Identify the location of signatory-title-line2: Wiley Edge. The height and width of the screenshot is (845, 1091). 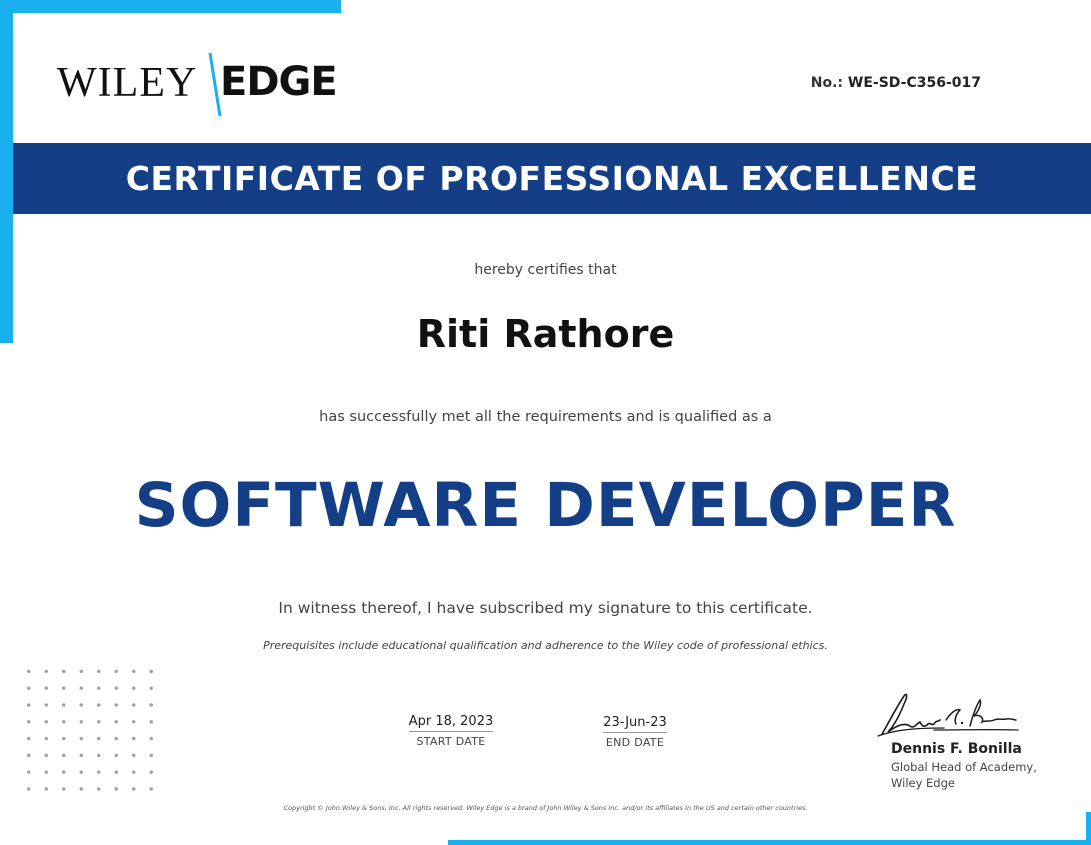
(923, 783).